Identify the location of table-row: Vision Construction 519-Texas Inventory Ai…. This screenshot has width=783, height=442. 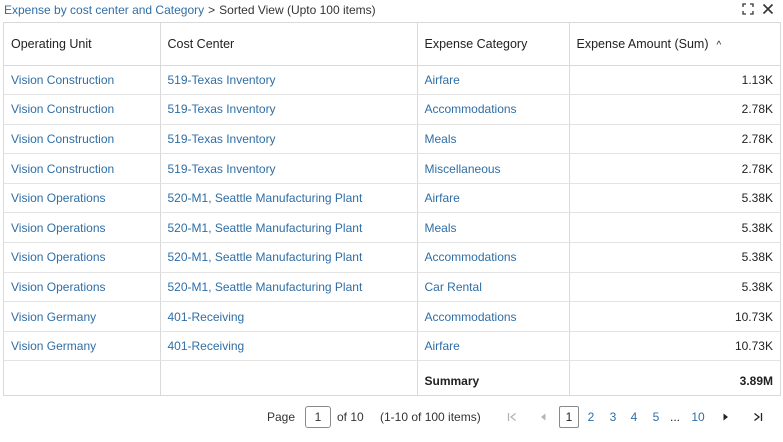
(392, 80).